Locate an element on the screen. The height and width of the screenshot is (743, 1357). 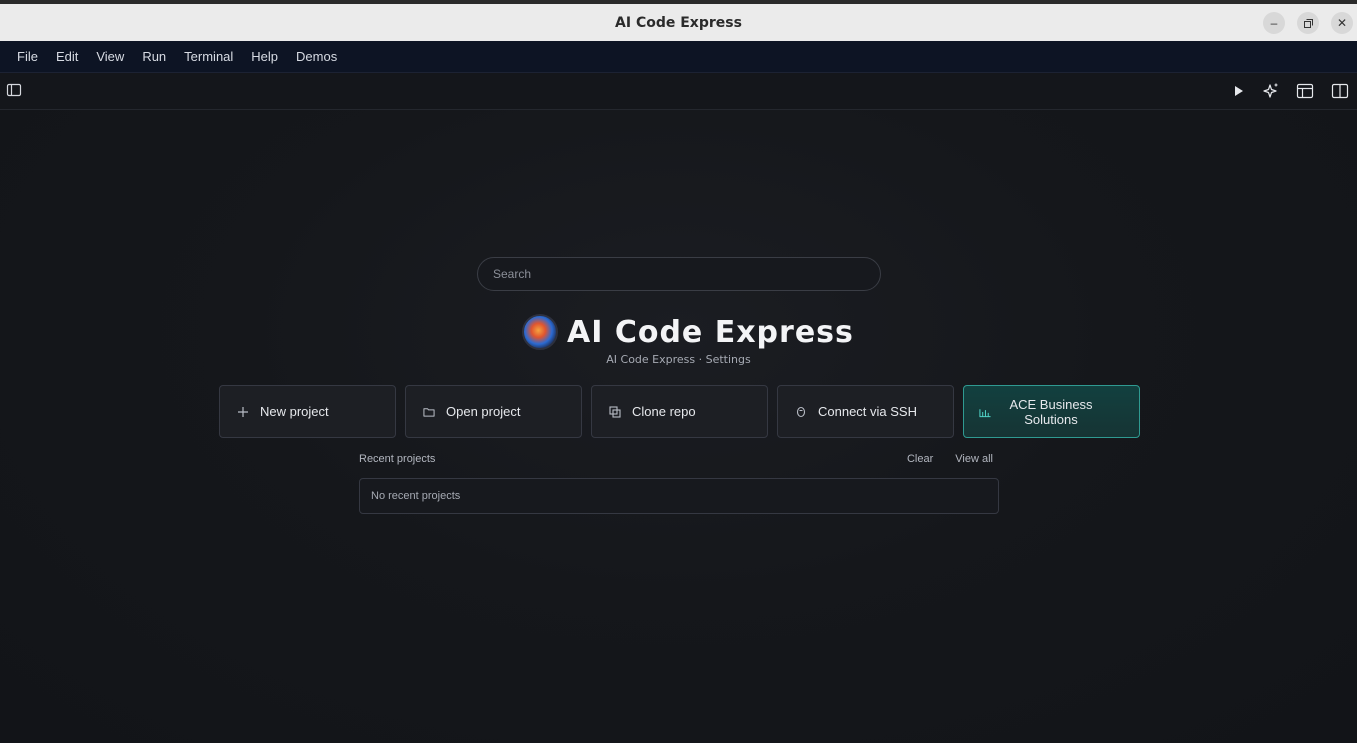
menu-edit: Edit is located at coordinates (67, 56).